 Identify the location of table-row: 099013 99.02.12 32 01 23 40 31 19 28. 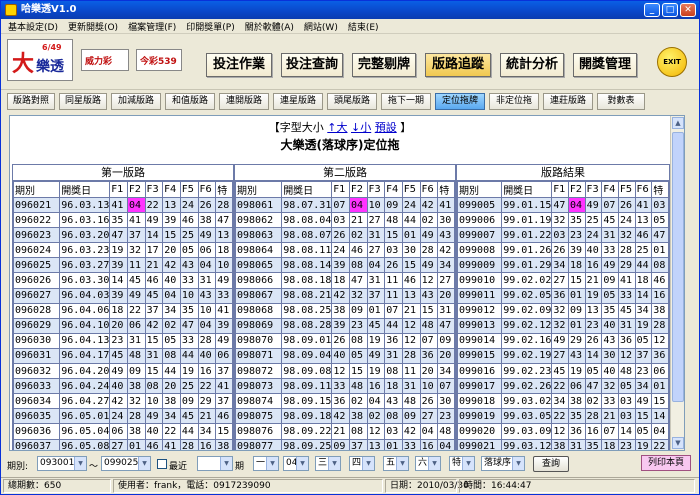
(562, 325).